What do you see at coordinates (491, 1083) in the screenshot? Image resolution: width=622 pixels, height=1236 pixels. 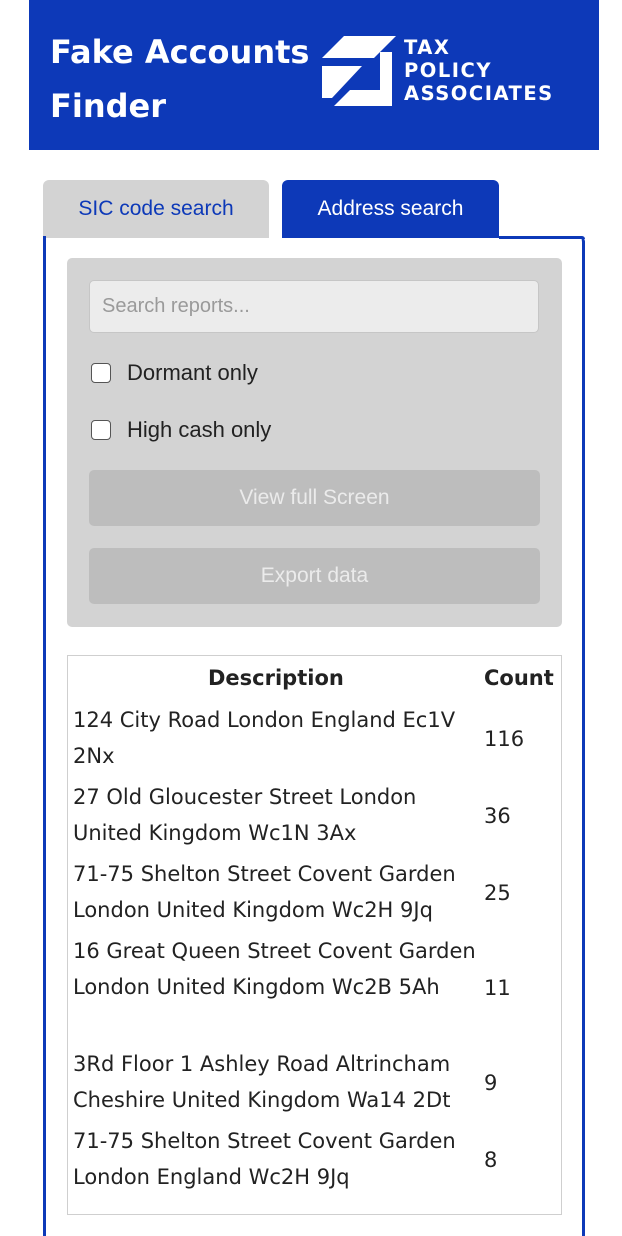 I see `cell-count: 9` at bounding box center [491, 1083].